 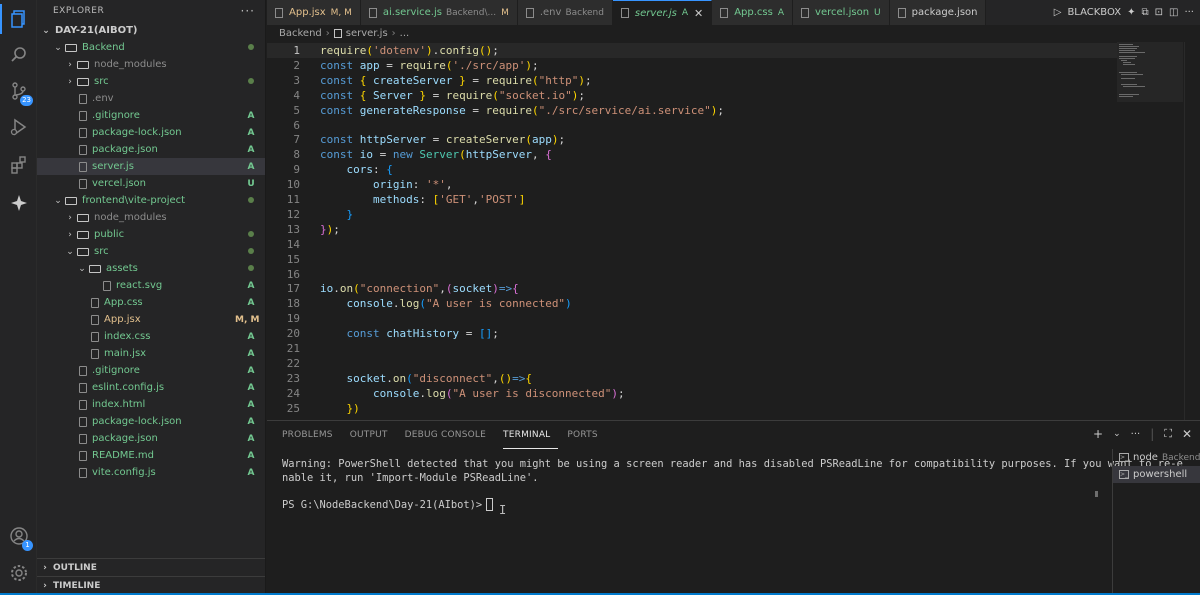 What do you see at coordinates (692, 378) in the screenshot?
I see `code-line: 23 socket.on("disconnect",()=>{` at bounding box center [692, 378].